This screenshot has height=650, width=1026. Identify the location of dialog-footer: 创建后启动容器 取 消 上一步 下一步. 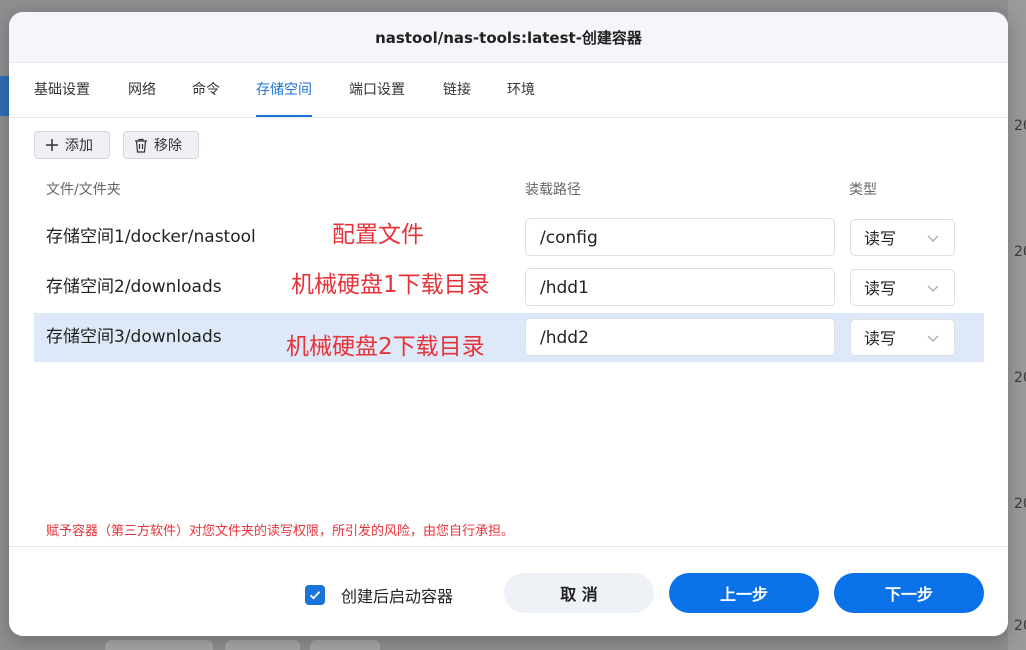
(508, 591).